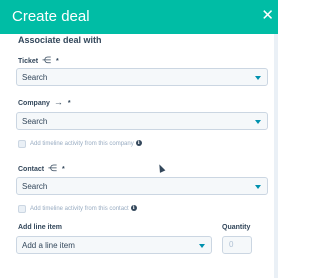 This screenshot has height=278, width=320. I want to click on company-search-select: Search, so click(142, 121).